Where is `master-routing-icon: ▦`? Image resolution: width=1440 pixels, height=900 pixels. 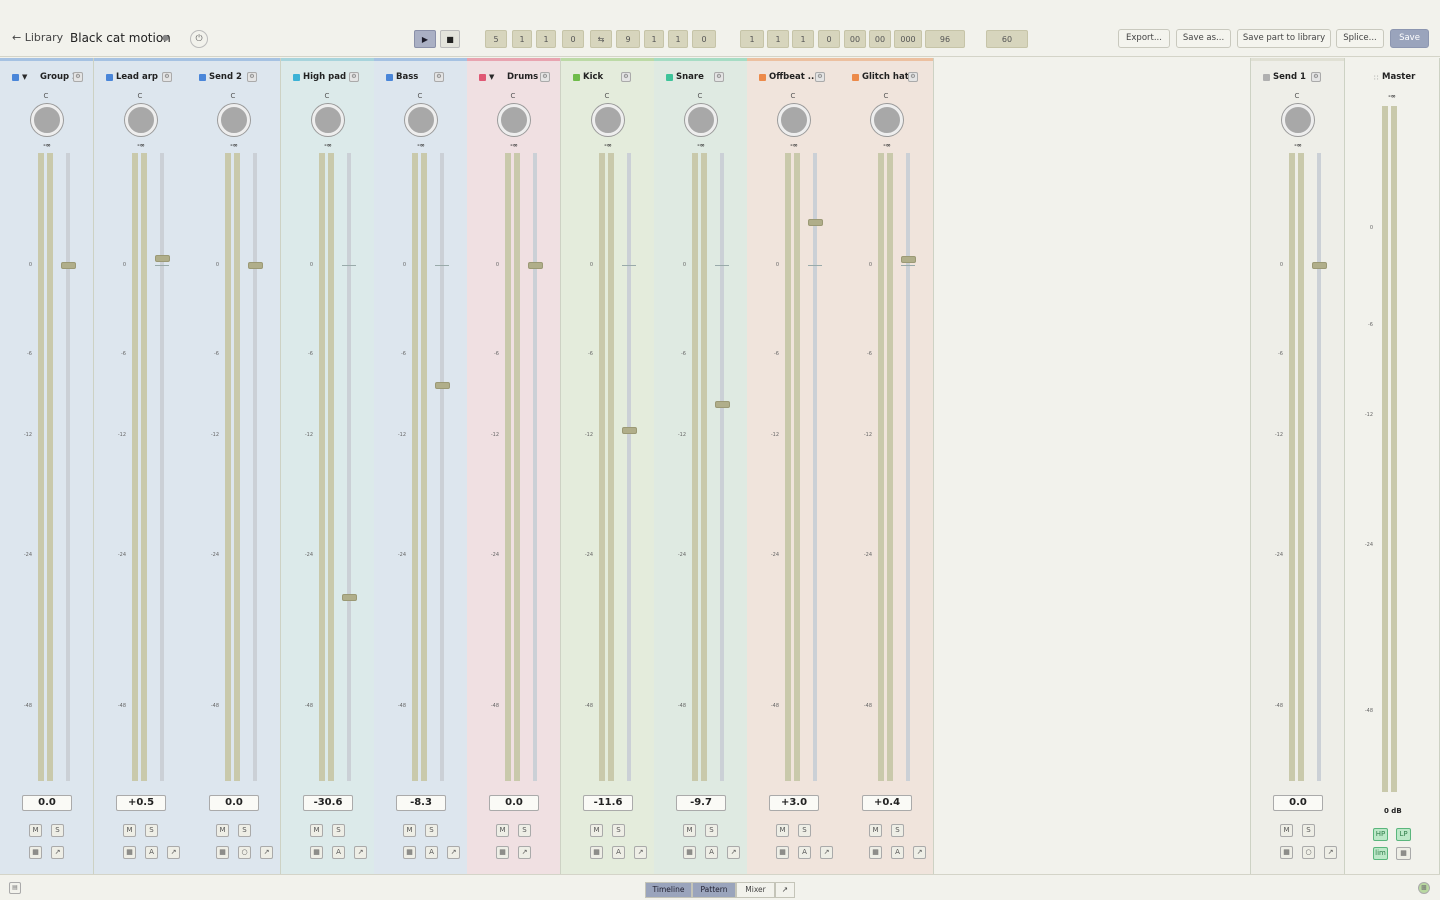 master-routing-icon: ▦ is located at coordinates (1403, 853).